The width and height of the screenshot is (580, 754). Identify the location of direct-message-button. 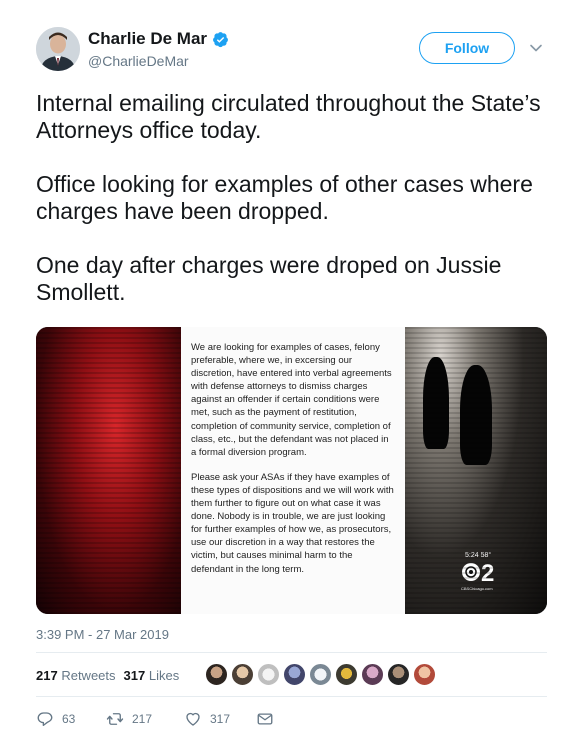
(265, 719).